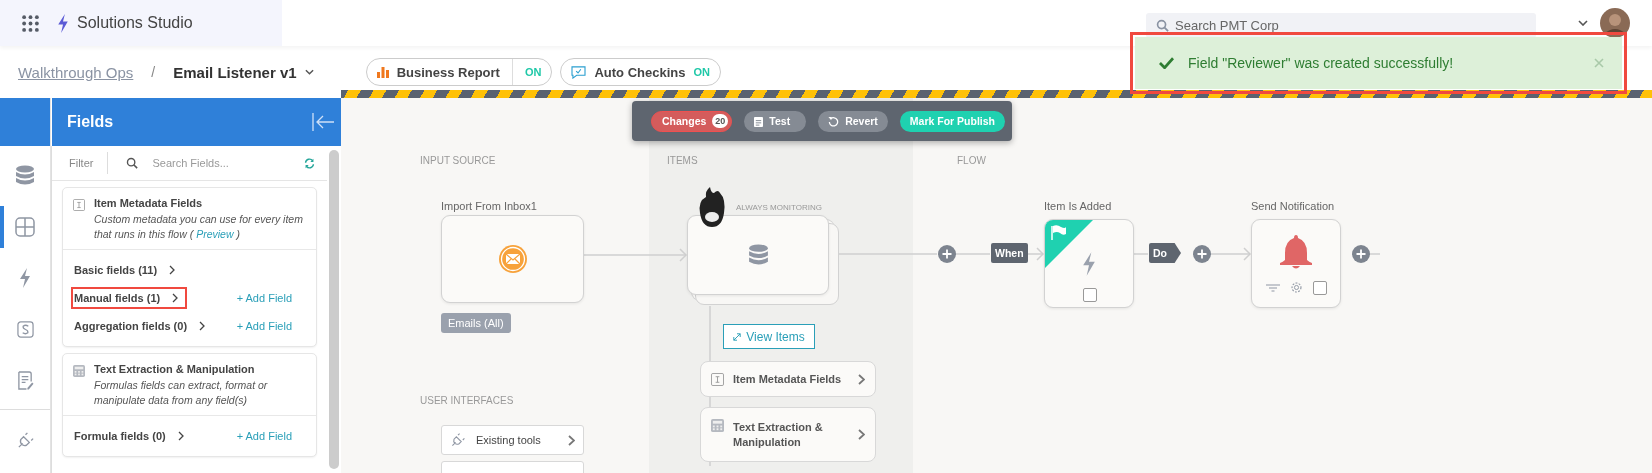 This screenshot has height=473, width=1652. What do you see at coordinates (467, 400) in the screenshot?
I see `section-label: USER INTERFACES` at bounding box center [467, 400].